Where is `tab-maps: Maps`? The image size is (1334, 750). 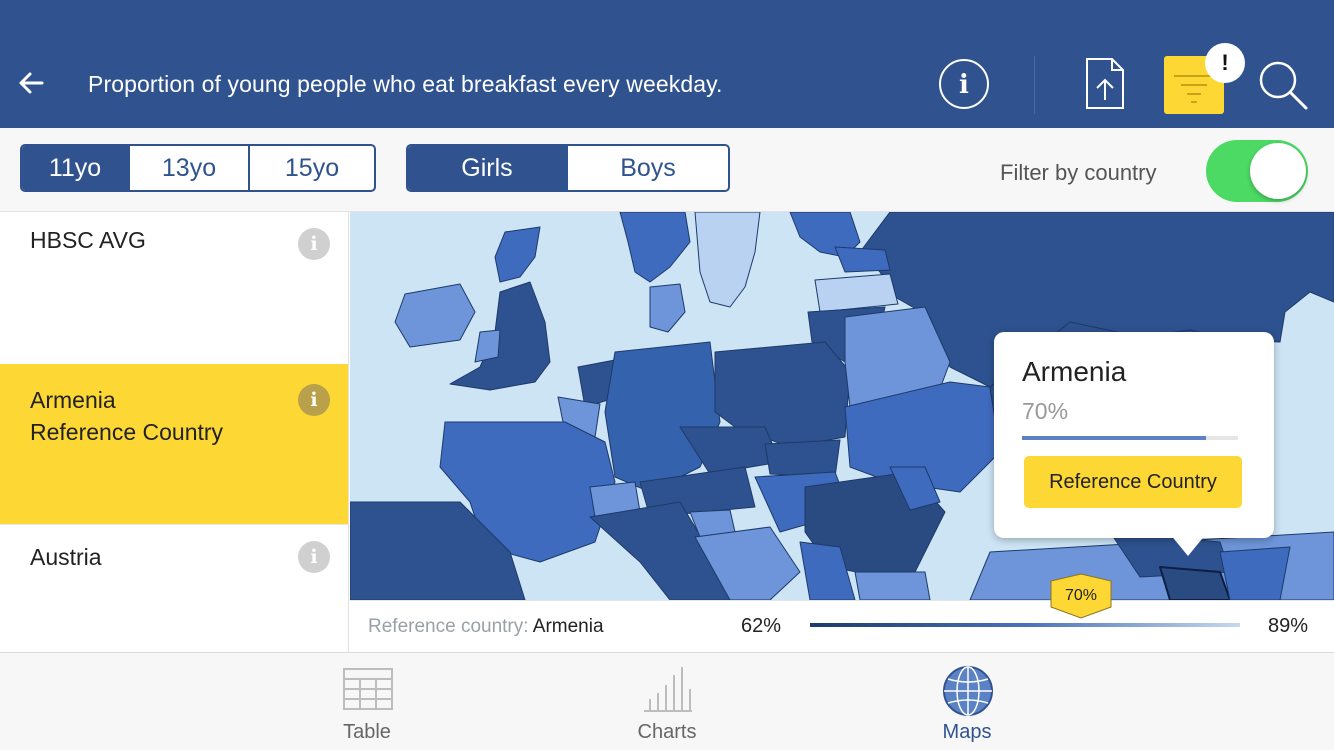
tab-maps: Maps is located at coordinates (967, 701).